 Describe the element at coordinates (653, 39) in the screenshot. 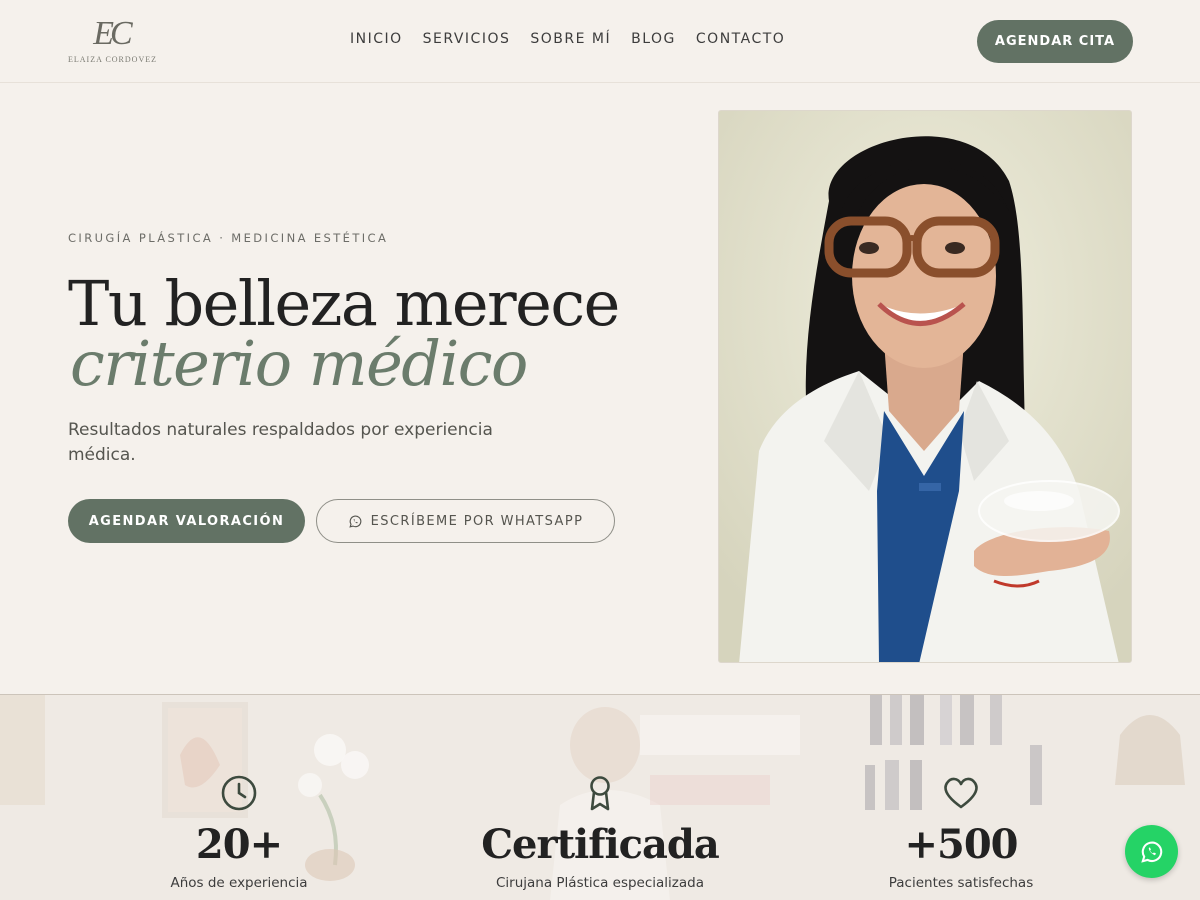

I see `nav-item-blog: BLOG` at that location.